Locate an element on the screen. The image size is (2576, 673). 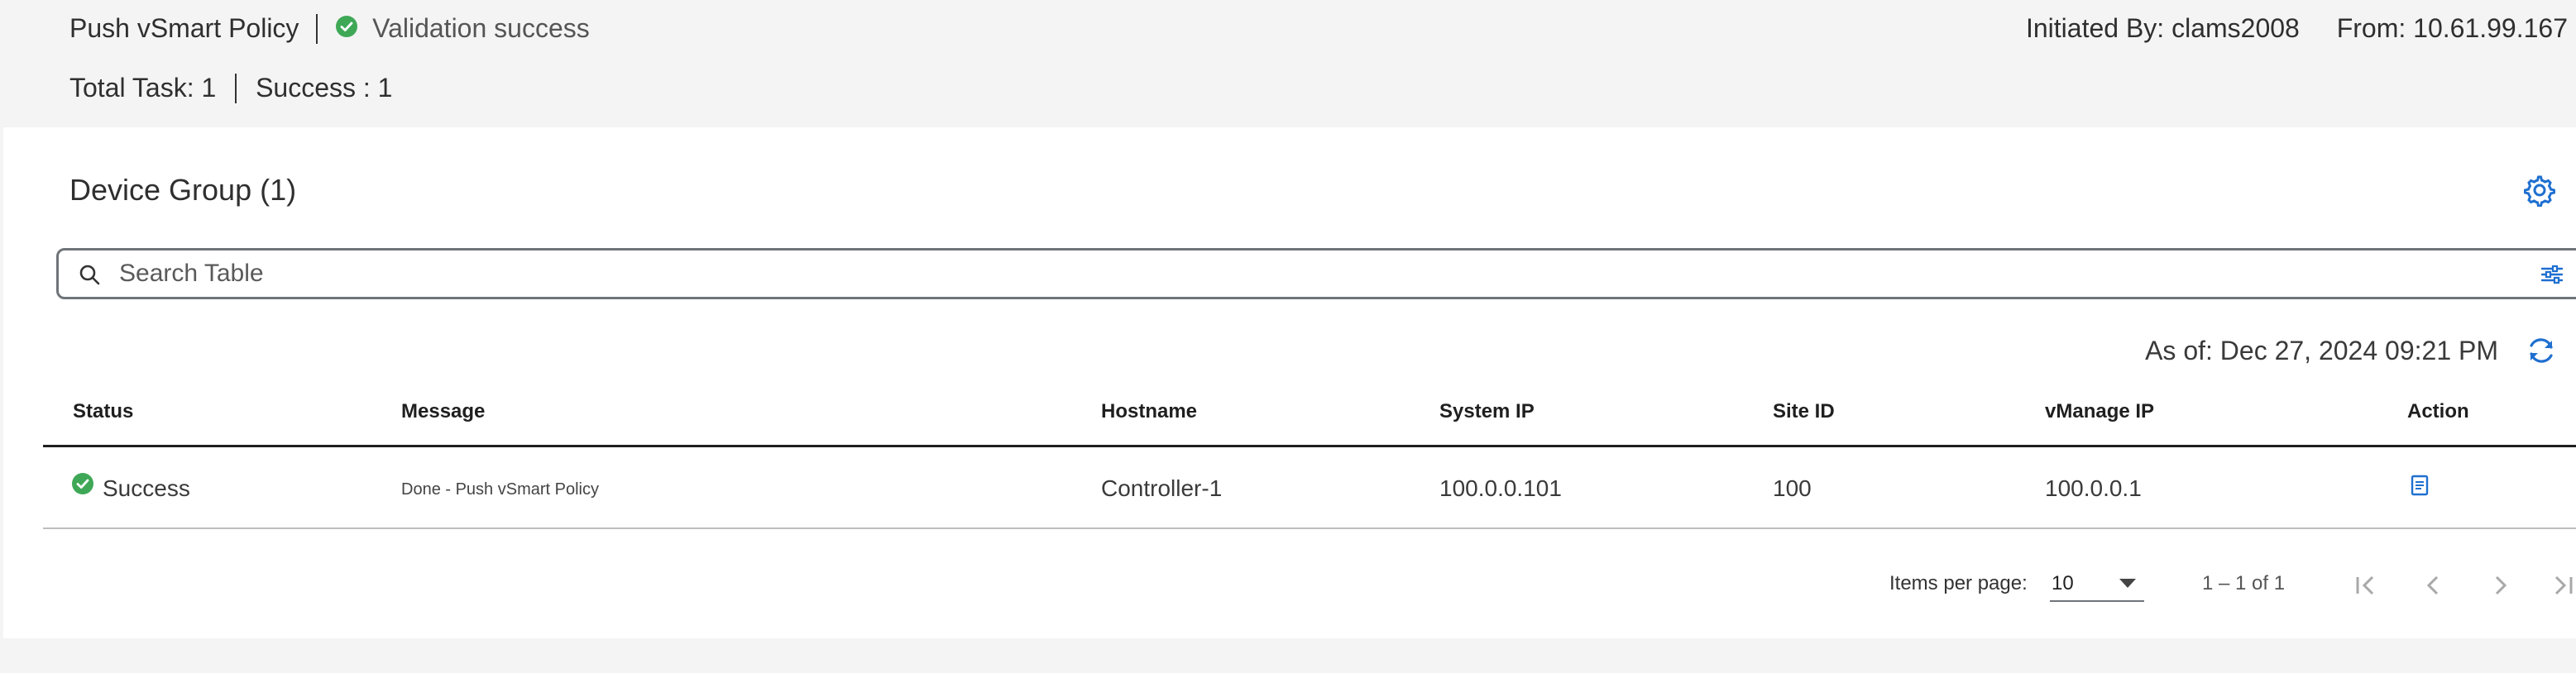
as-of-timestamp: As of: Dec 27, 2024 09:21 PM is located at coordinates (2321, 350).